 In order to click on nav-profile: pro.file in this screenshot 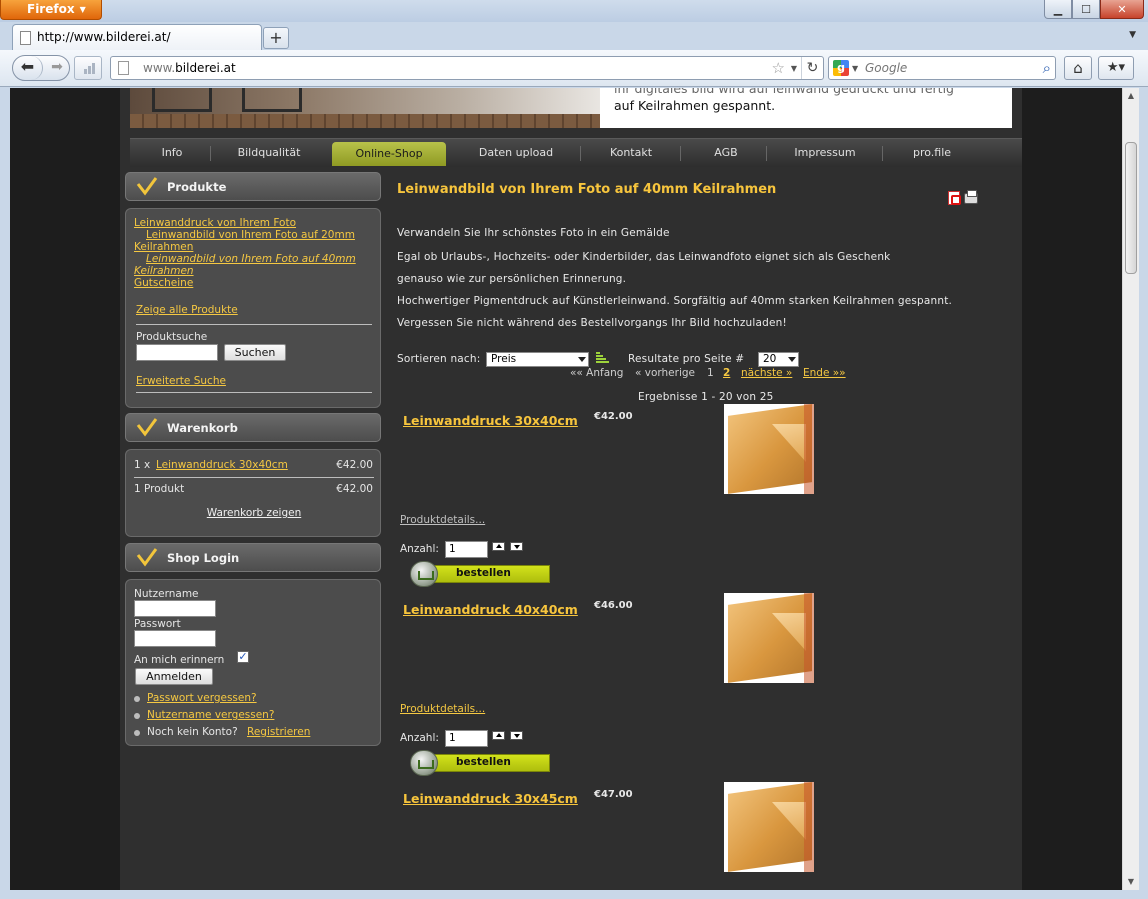, I will do `click(932, 153)`.